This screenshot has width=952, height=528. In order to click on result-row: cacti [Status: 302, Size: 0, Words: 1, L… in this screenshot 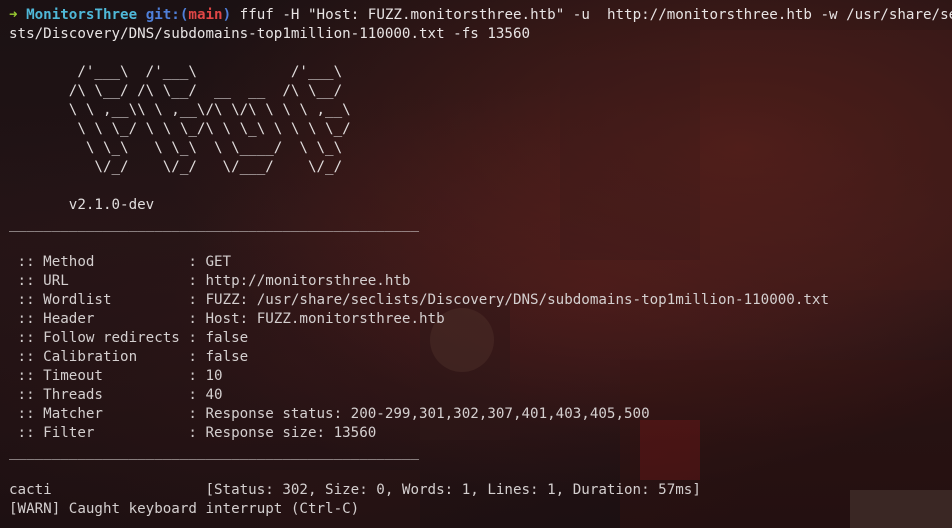, I will do `click(355, 490)`.